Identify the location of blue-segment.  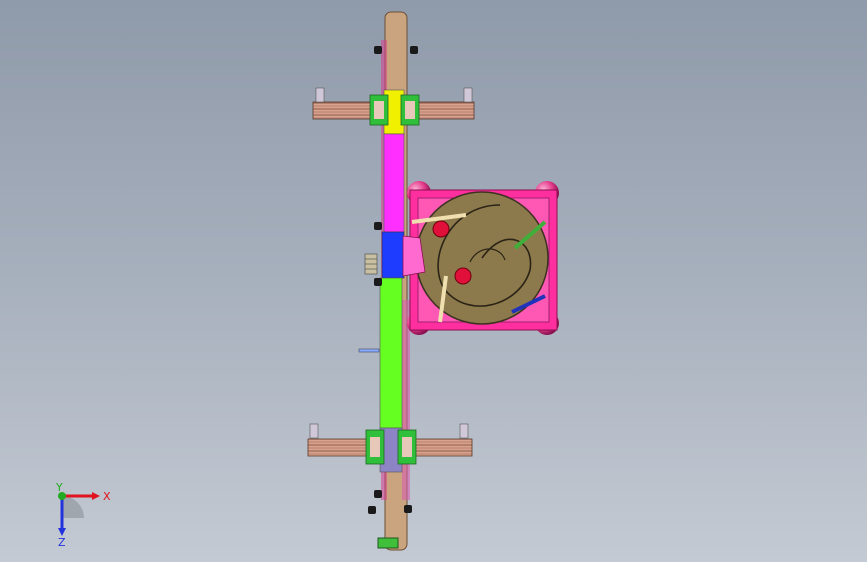
(393, 255).